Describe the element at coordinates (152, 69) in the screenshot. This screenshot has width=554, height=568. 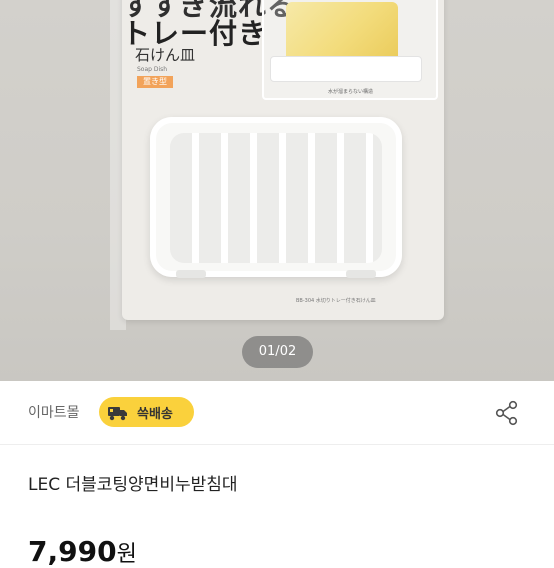
I see `packaging-english-label: Soap Dish` at that location.